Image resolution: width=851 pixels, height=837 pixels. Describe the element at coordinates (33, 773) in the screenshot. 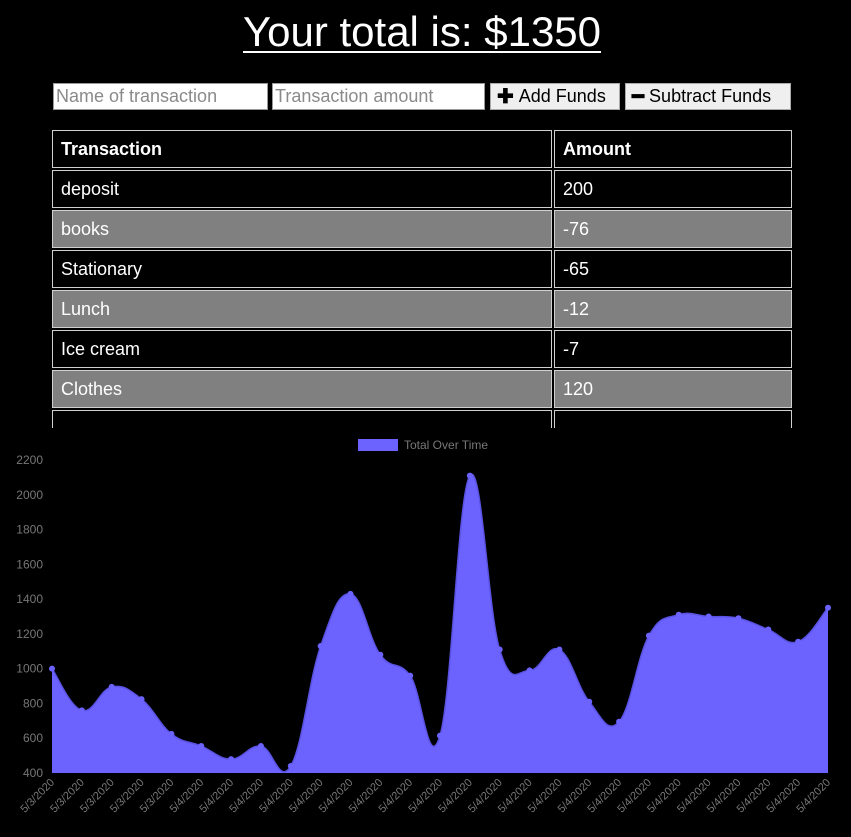

I see `y-tick-label: 400` at that location.